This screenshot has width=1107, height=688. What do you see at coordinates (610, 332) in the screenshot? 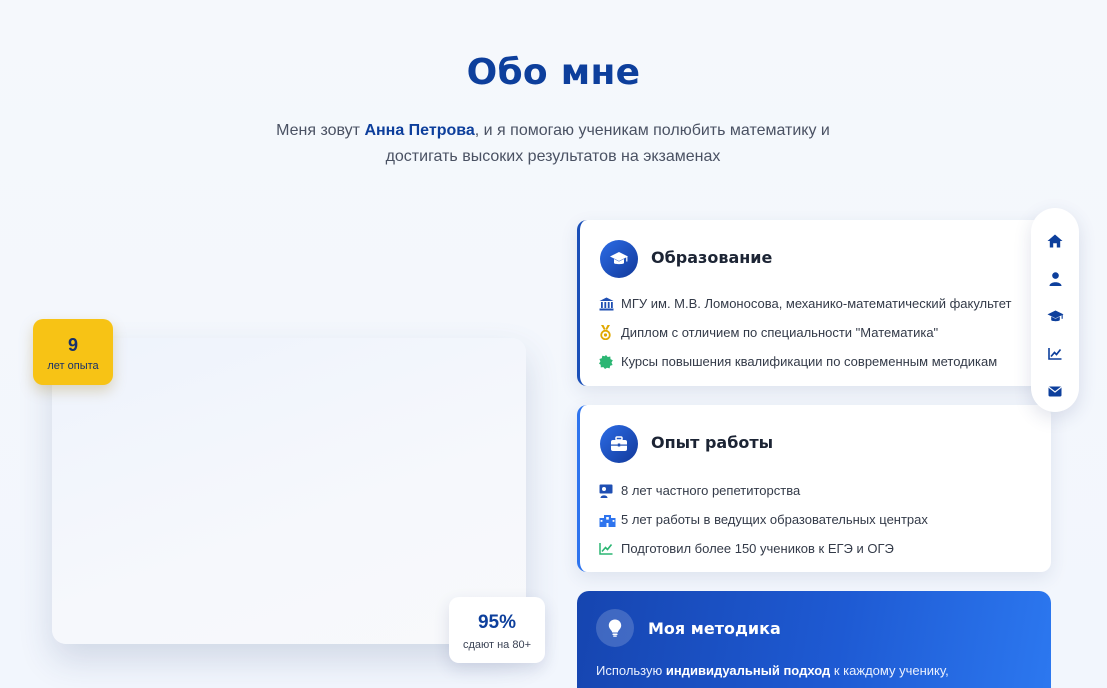
I see `medal-icon` at bounding box center [610, 332].